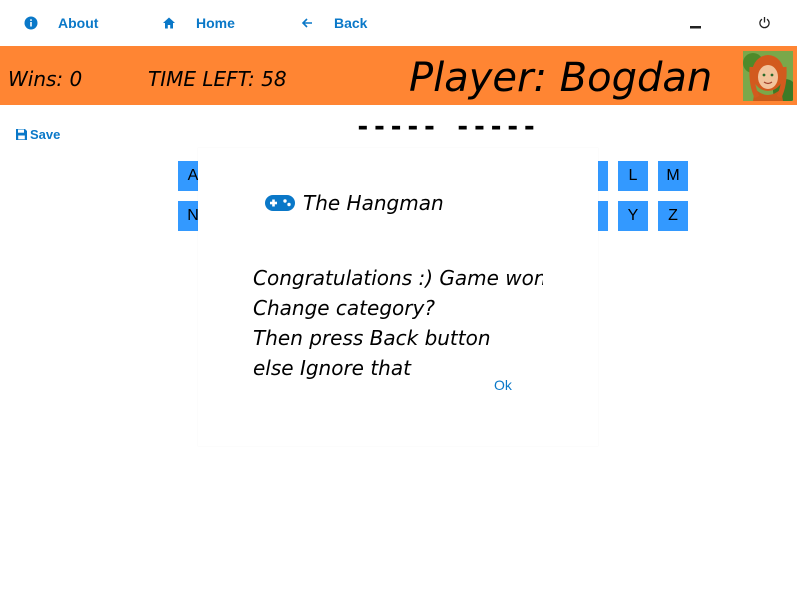 Image resolution: width=797 pixels, height=594 pixels. Describe the element at coordinates (31, 23) in the screenshot. I see `info-icon` at that location.